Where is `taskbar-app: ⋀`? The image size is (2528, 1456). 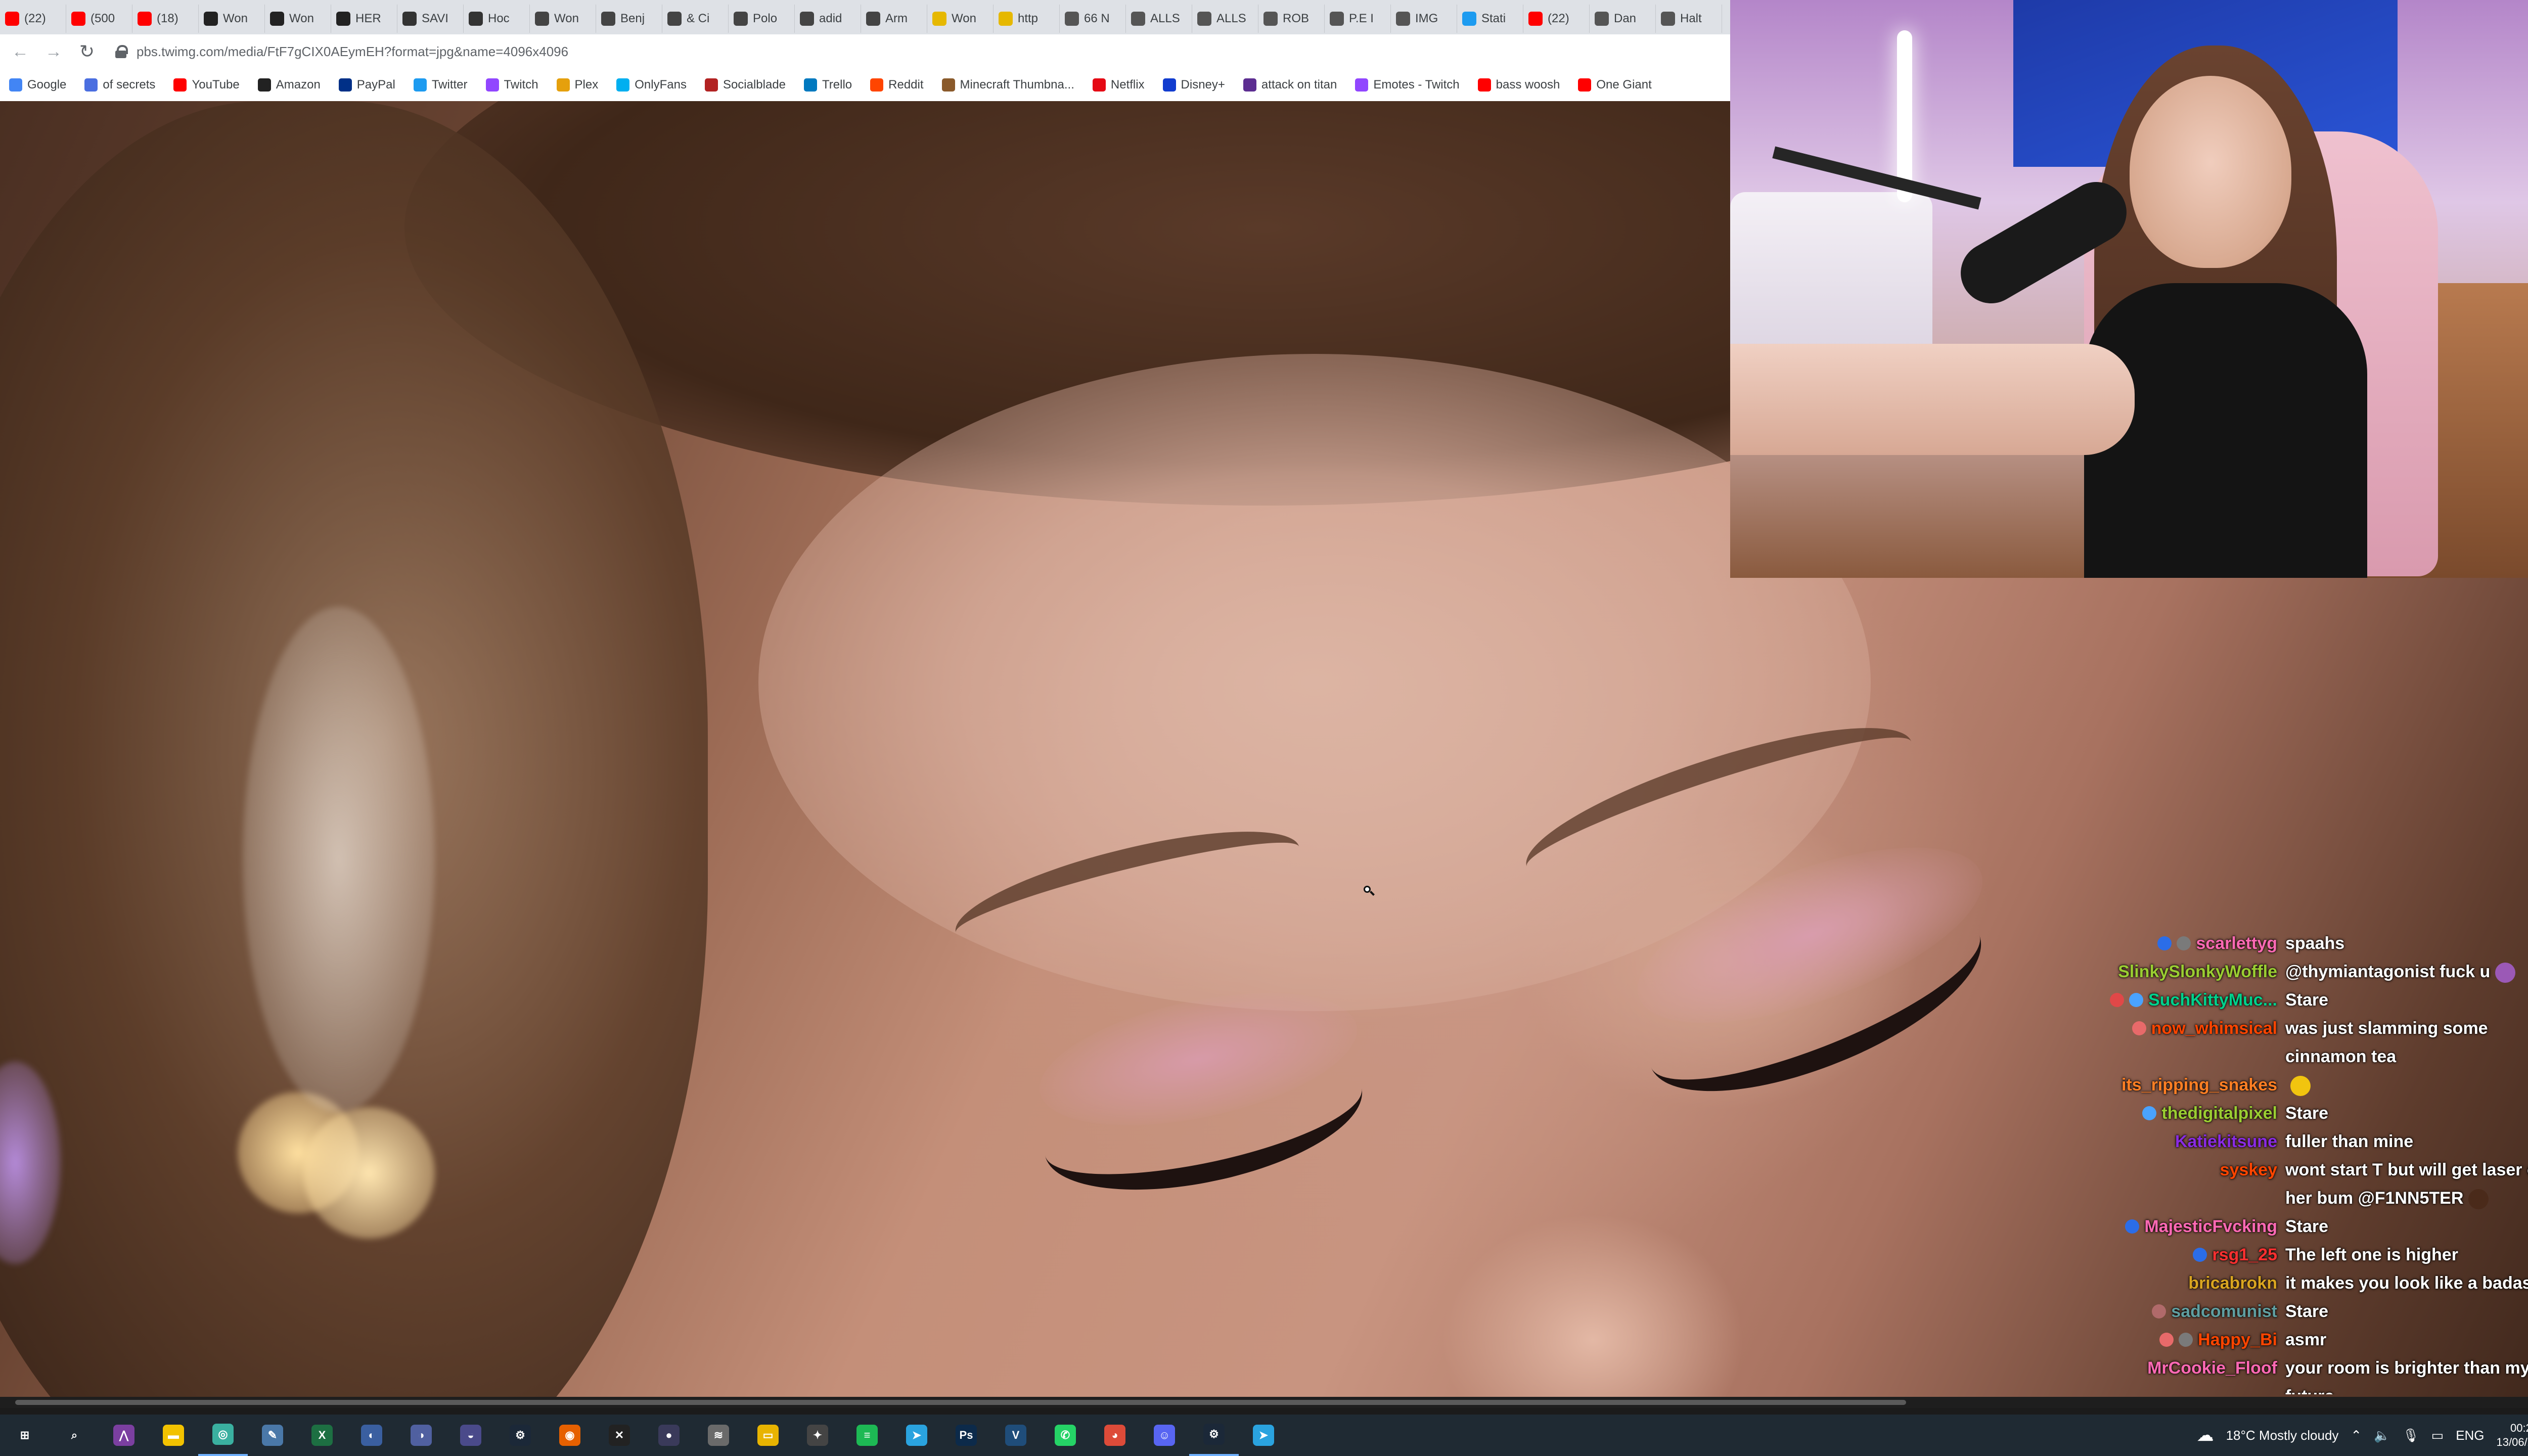 taskbar-app: ⋀ is located at coordinates (124, 1435).